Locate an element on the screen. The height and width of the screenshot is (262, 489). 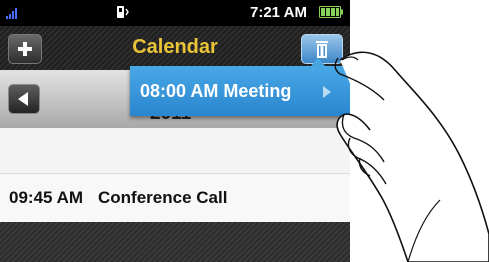
signal-icon is located at coordinates (11, 13).